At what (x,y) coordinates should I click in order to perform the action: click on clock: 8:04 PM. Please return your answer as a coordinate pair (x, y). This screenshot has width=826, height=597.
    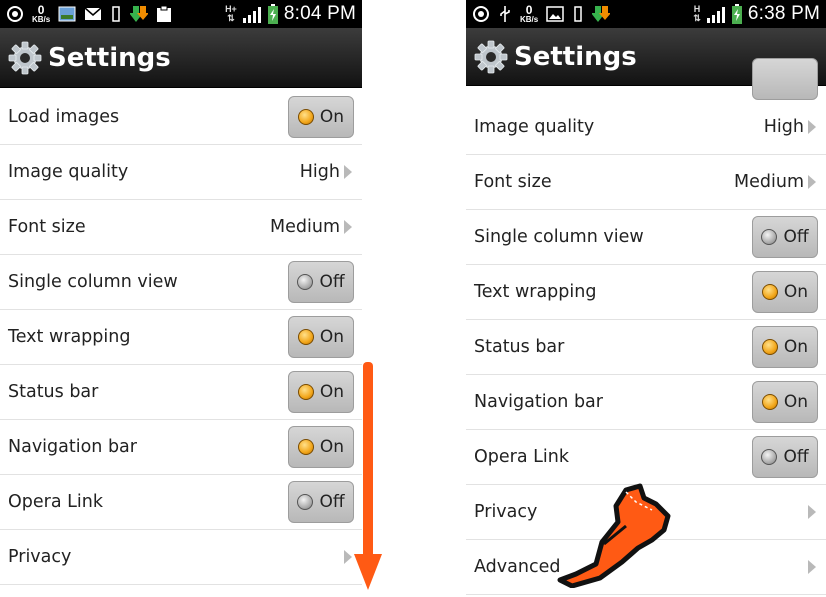
    Looking at the image, I should click on (319, 13).